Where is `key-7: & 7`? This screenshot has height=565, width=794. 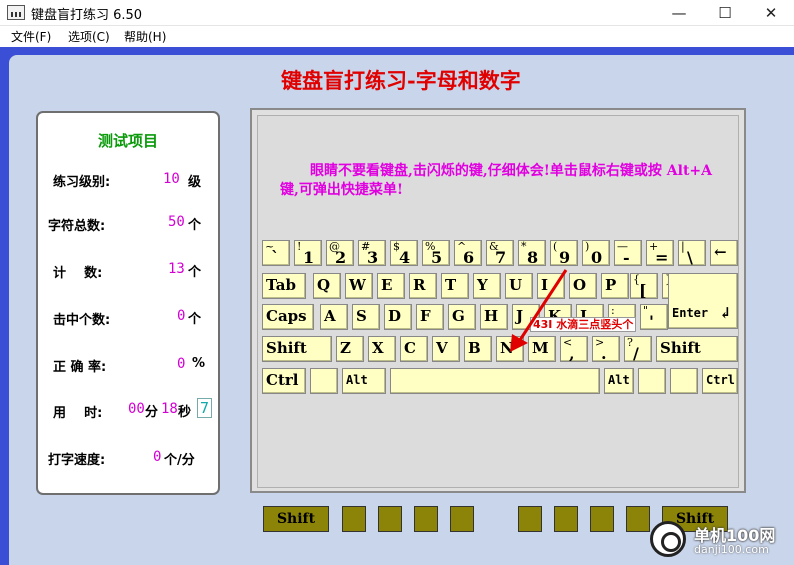 key-7: & 7 is located at coordinates (500, 253).